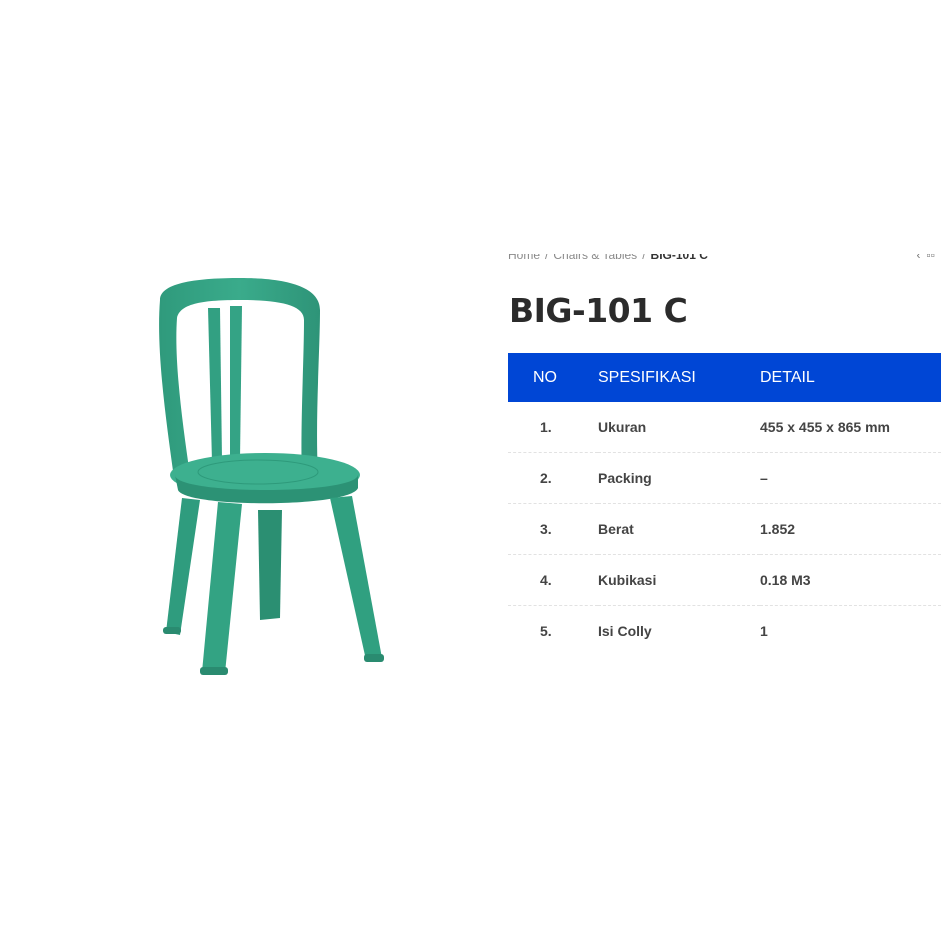 This screenshot has height=941, width=941. I want to click on row-detail: 1, so click(764, 631).